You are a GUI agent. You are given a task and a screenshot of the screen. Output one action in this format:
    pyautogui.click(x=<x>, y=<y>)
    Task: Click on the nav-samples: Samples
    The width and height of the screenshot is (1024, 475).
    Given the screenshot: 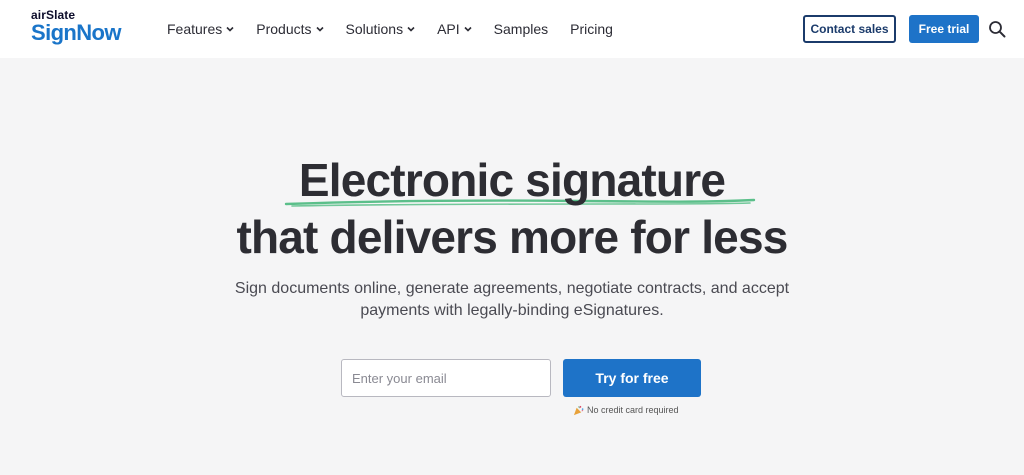 What is the action you would take?
    pyautogui.click(x=521, y=29)
    